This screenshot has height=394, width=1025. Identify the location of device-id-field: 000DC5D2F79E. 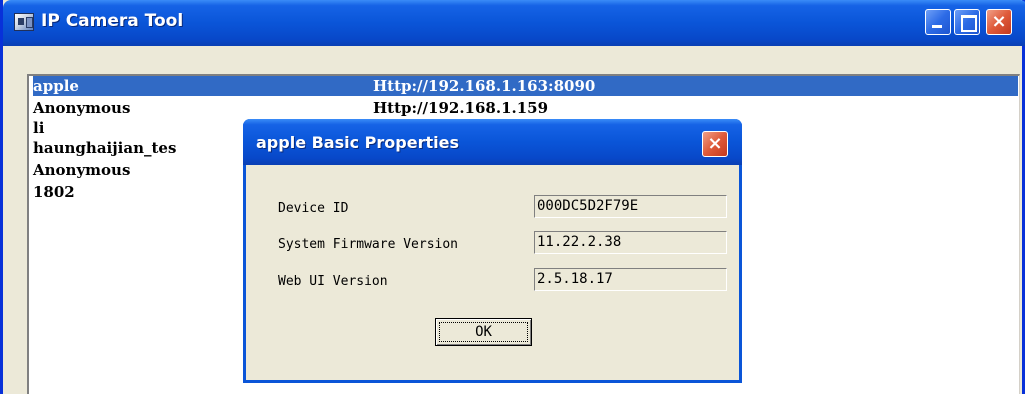
(630, 206).